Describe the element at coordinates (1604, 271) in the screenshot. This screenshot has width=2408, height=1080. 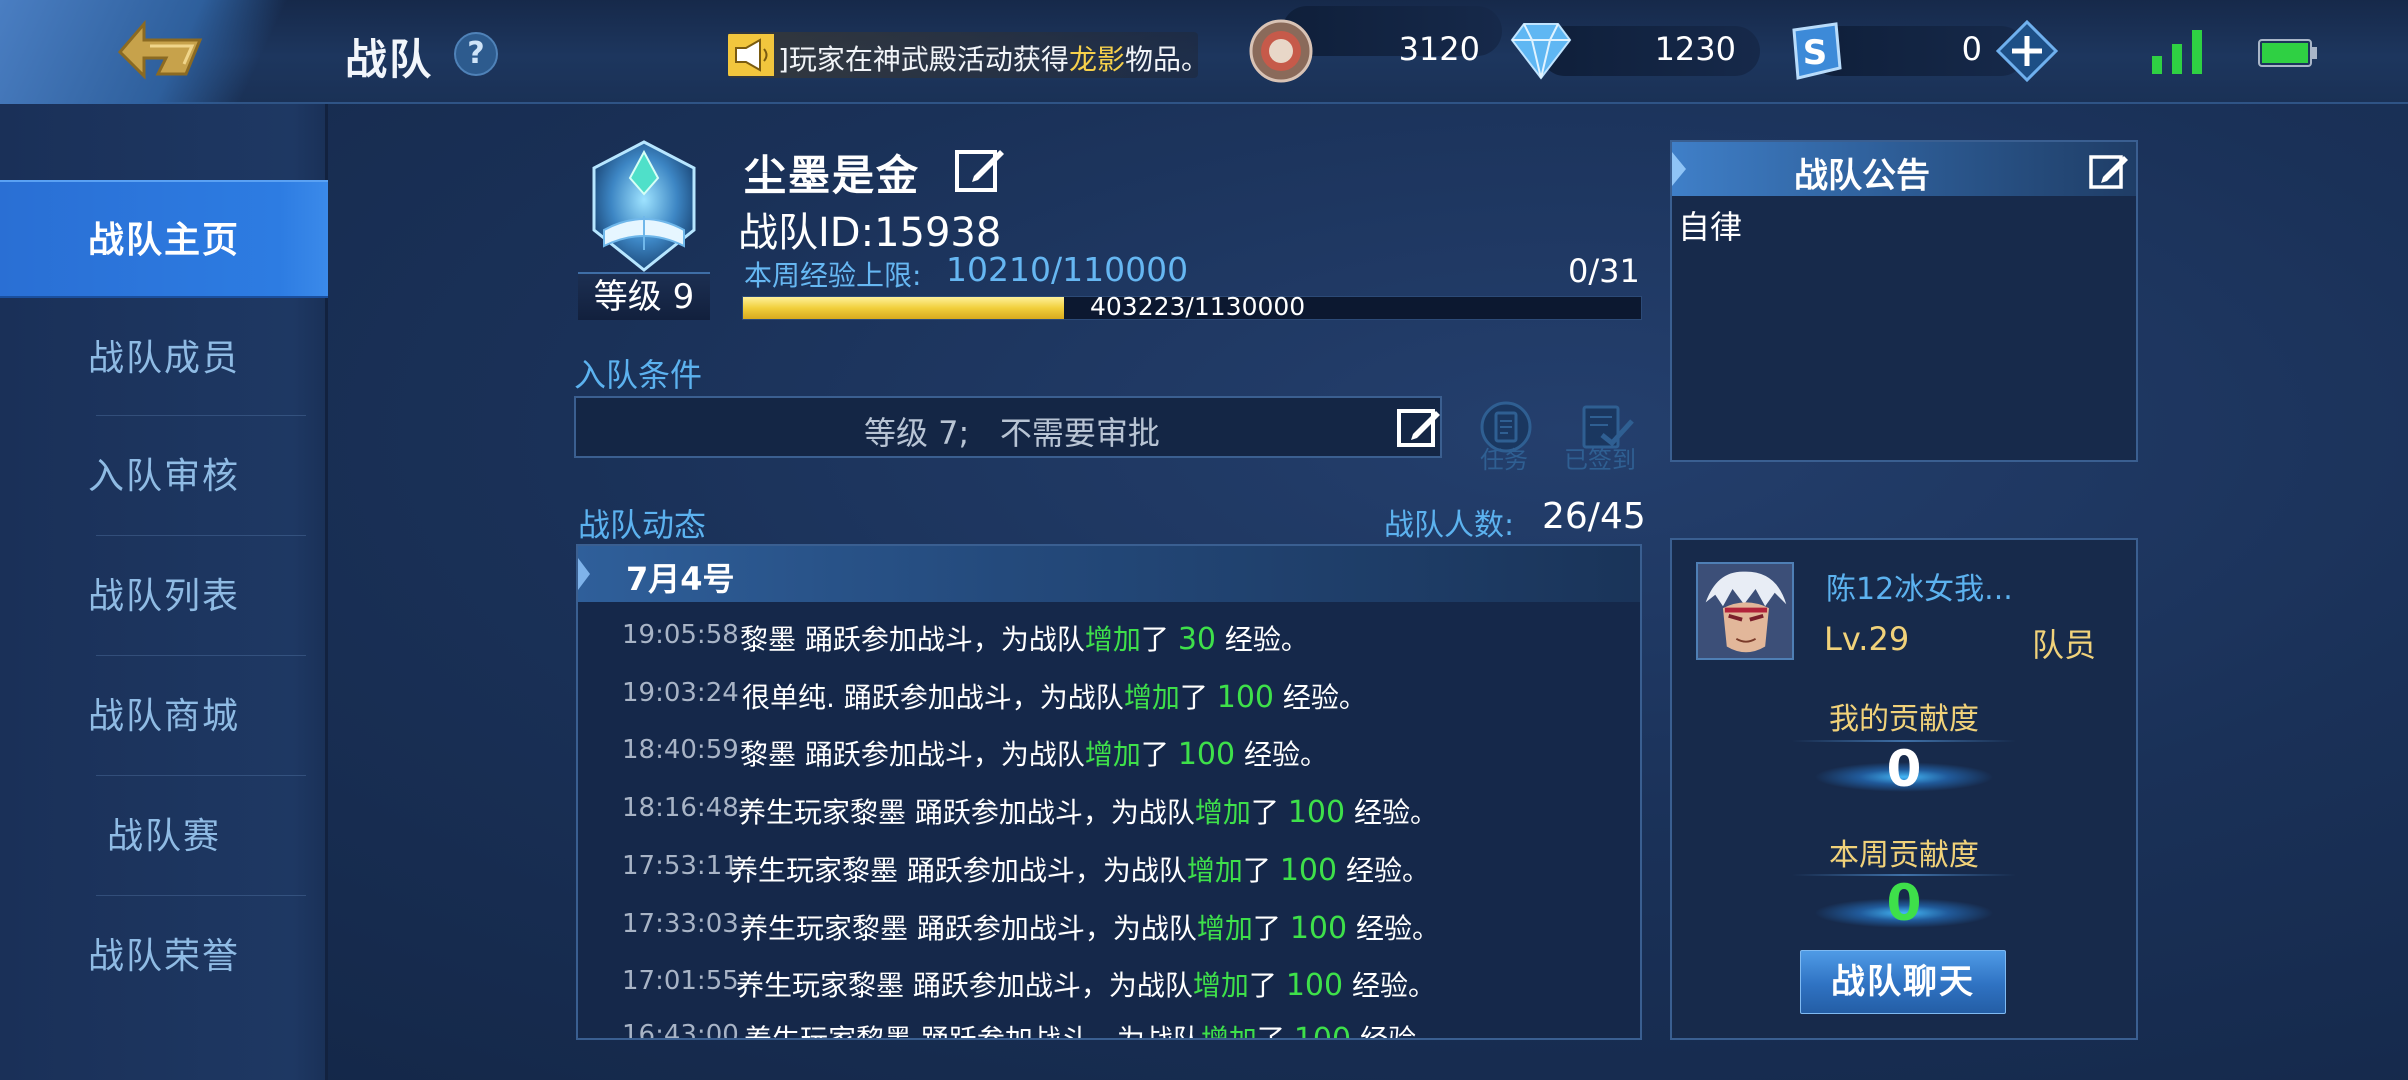
I see `member-ratio: 0/31` at that location.